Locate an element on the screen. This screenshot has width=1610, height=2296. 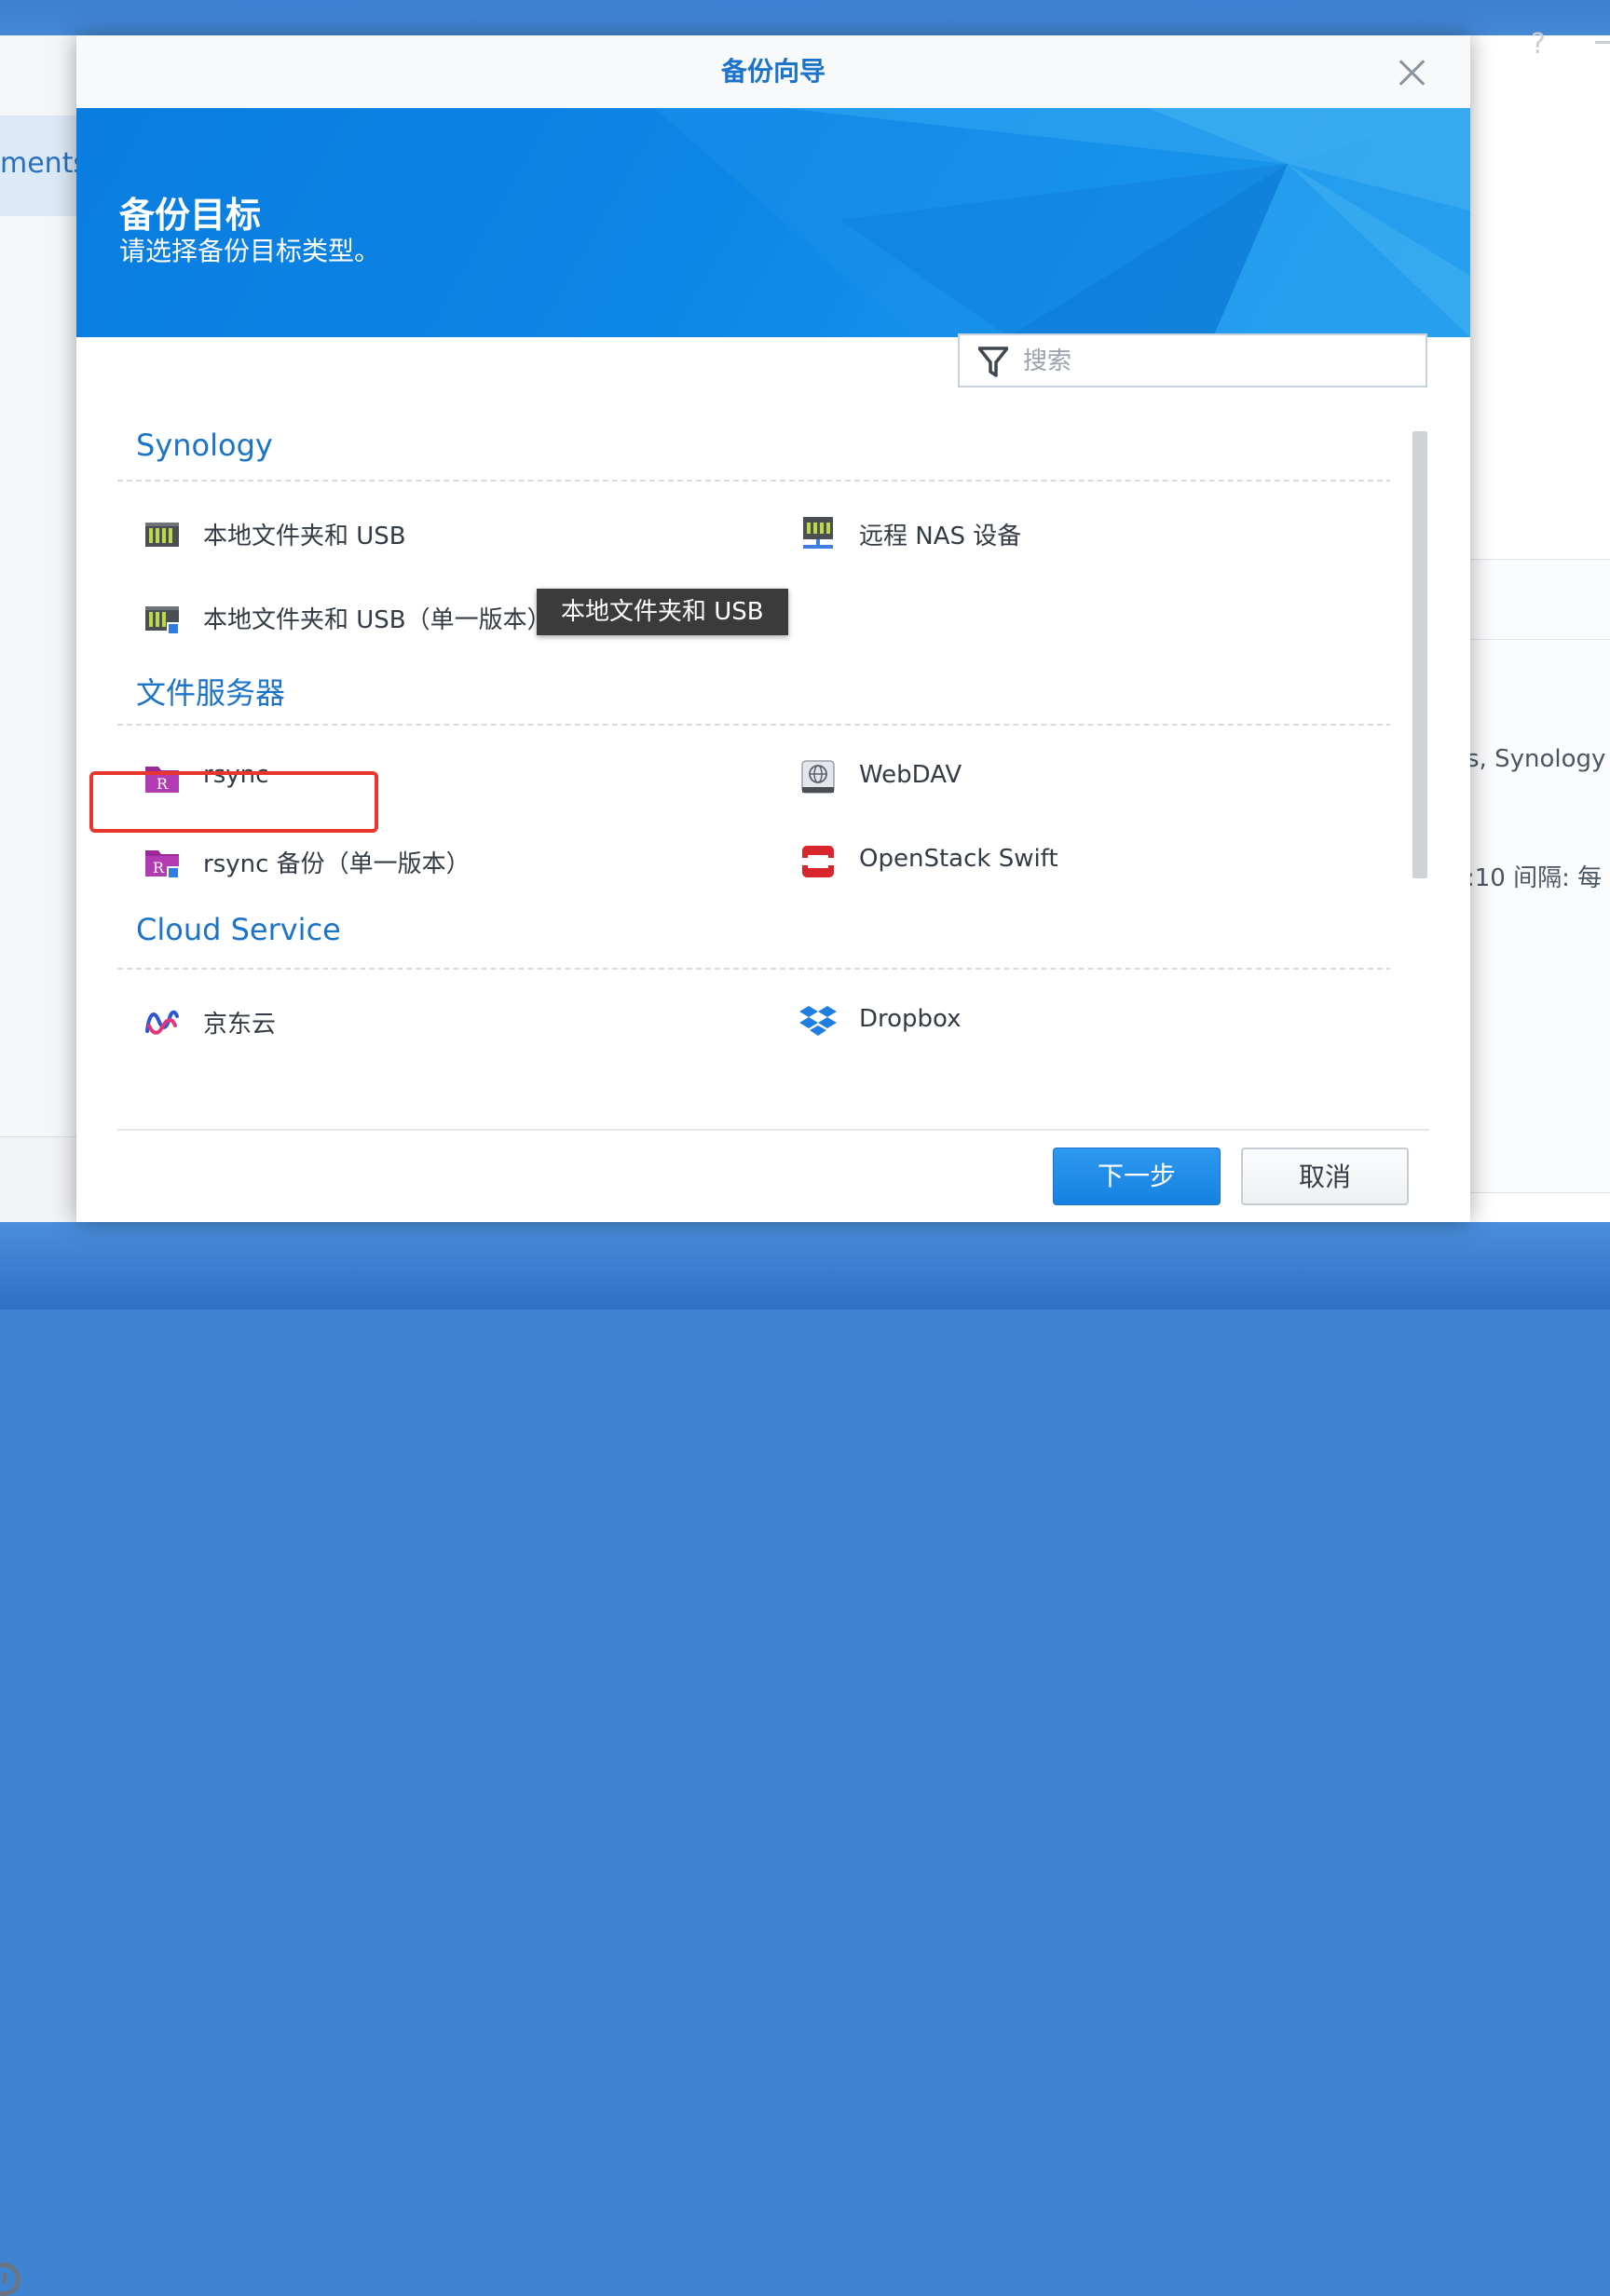
target-openstack-swift: OpenStack Swift is located at coordinates (1094, 861).